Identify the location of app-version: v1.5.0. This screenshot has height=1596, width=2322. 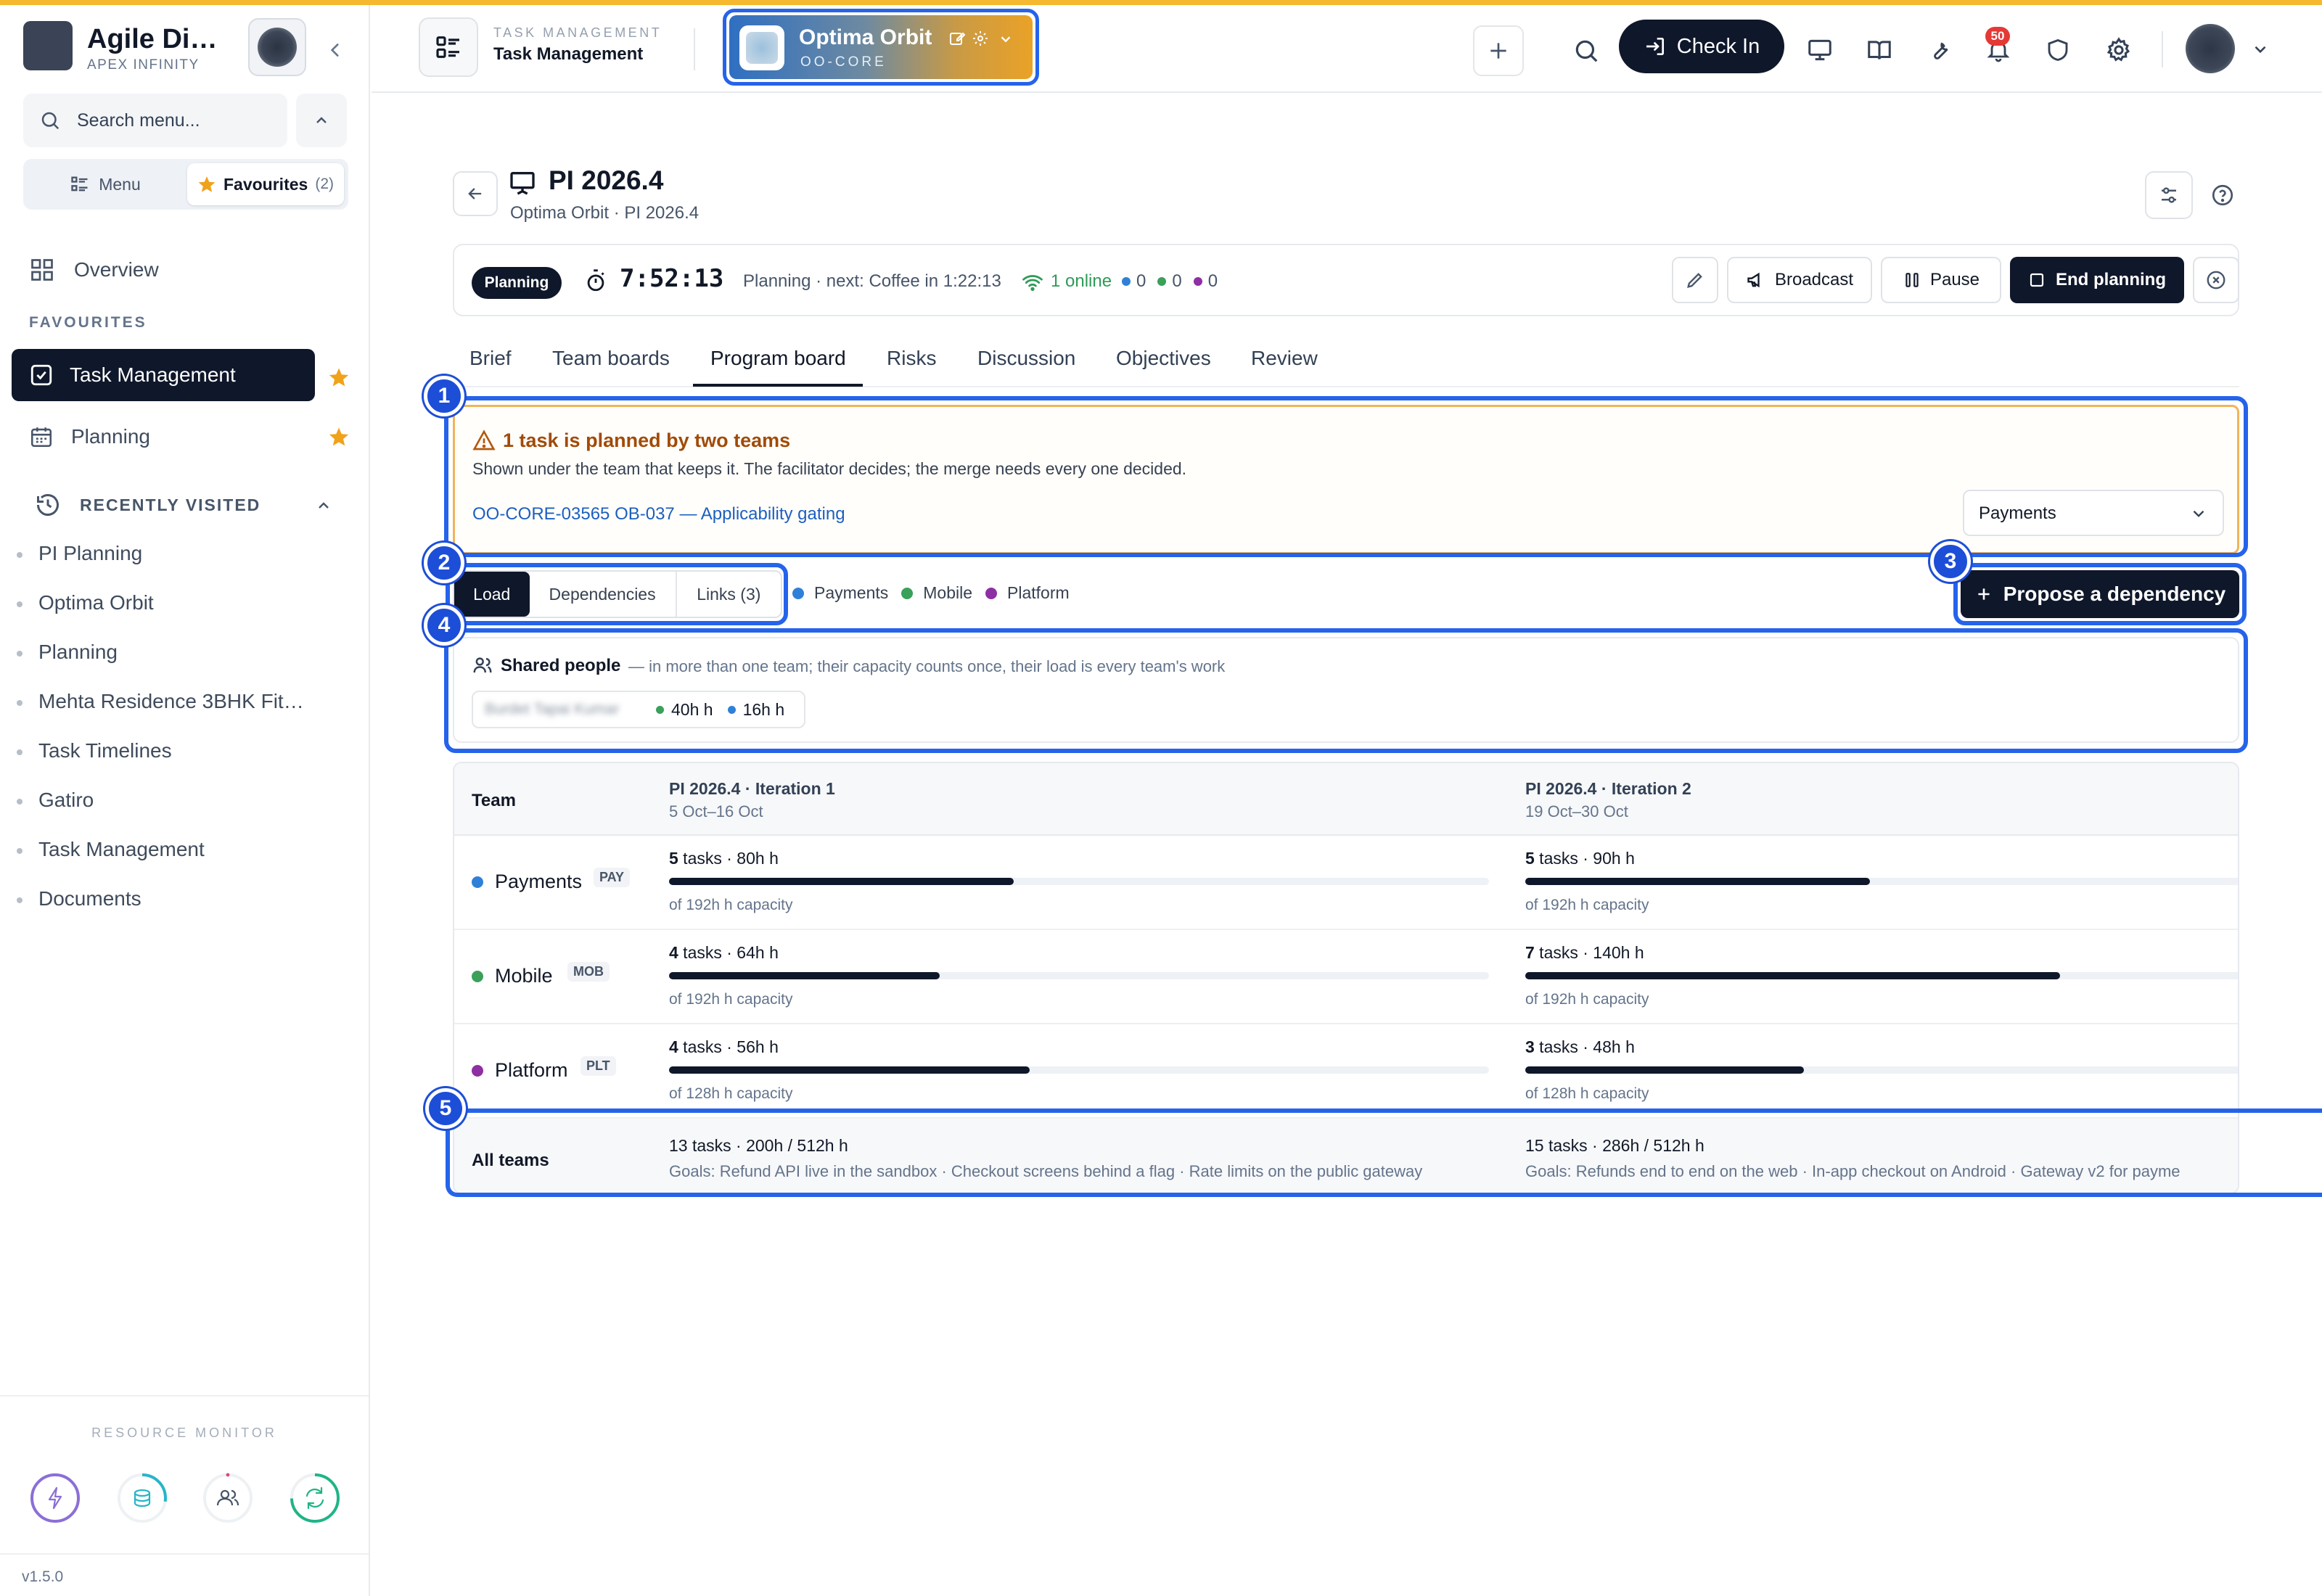
(43, 1576).